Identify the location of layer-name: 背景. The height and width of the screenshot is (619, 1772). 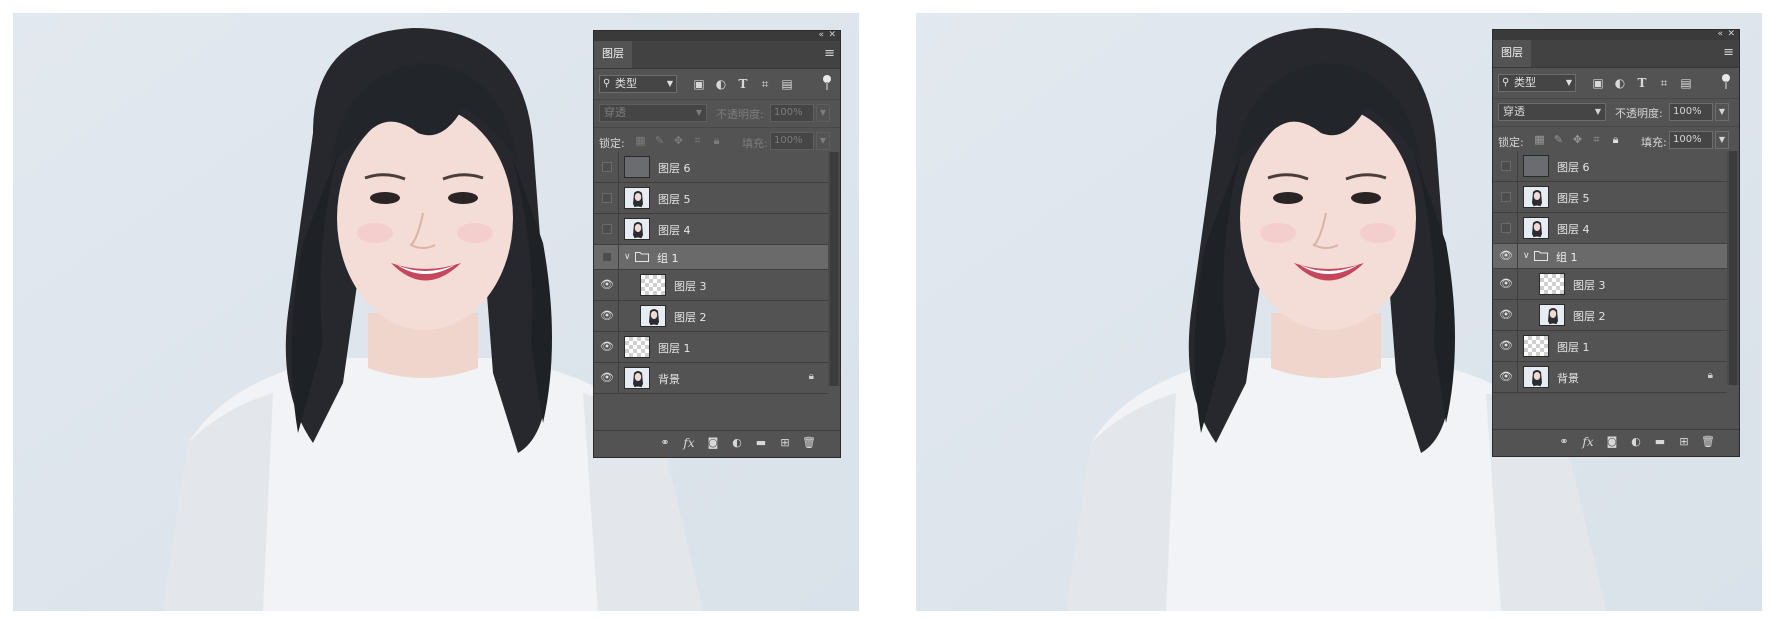
(669, 379).